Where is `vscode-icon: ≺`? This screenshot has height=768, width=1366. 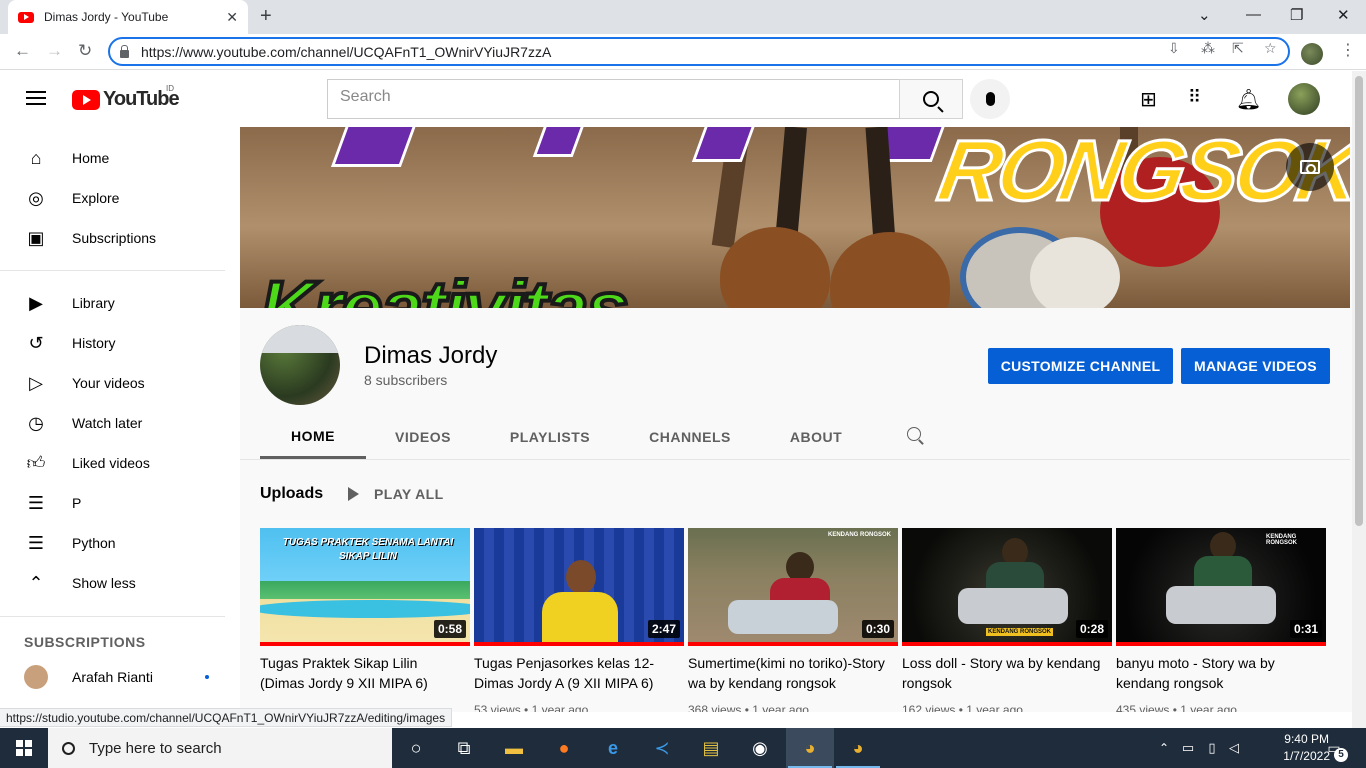 vscode-icon: ≺ is located at coordinates (662, 748).